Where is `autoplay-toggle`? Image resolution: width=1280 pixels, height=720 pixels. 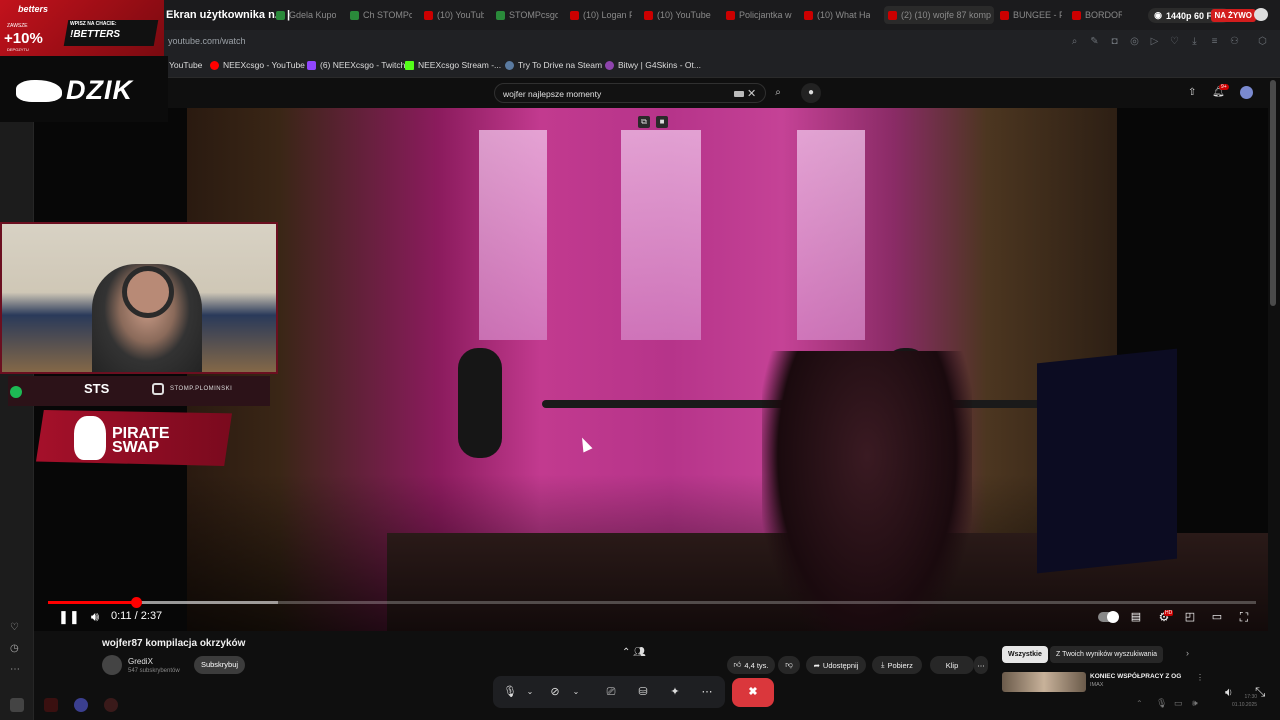 autoplay-toggle is located at coordinates (1108, 617).